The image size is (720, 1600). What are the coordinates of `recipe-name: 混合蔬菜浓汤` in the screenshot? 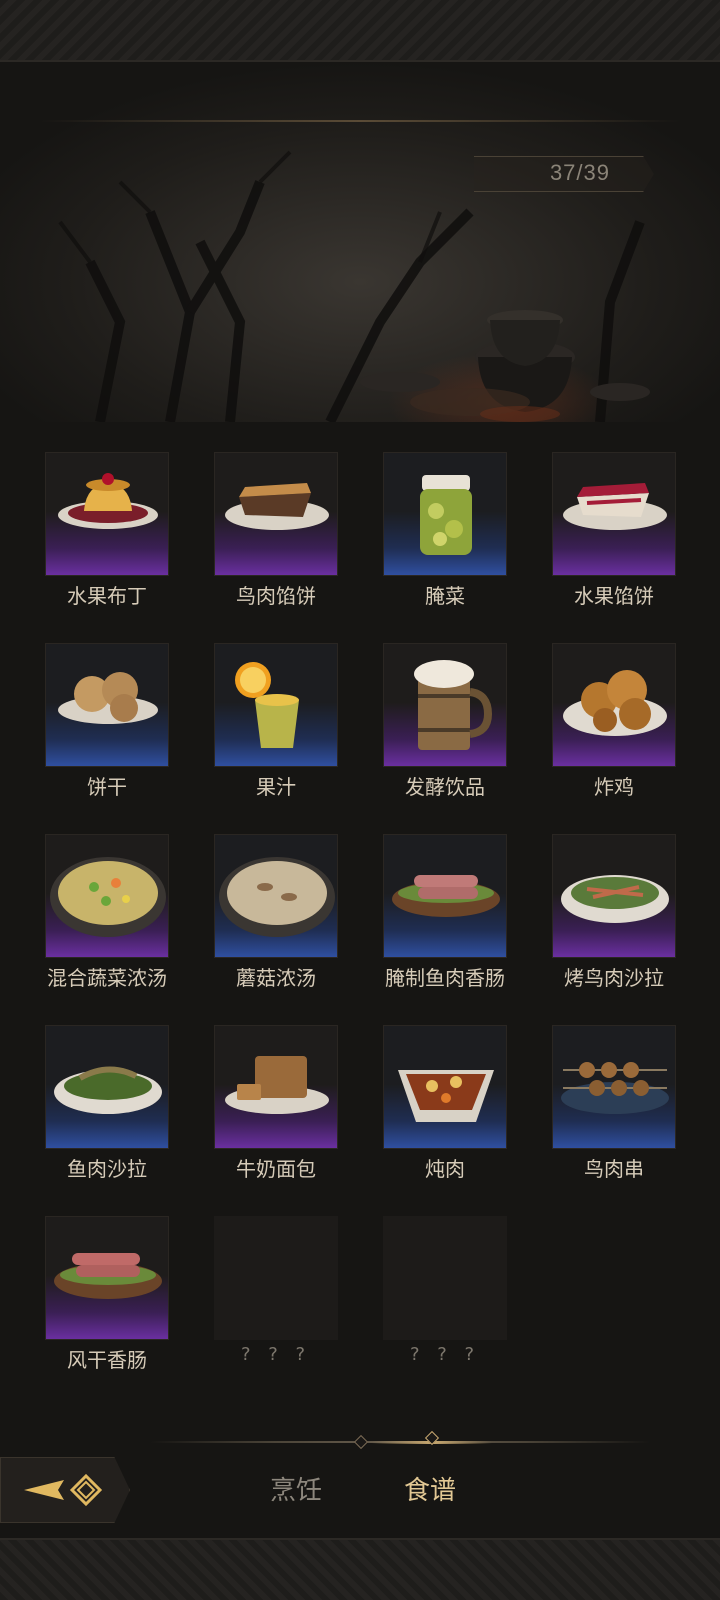 It's located at (107, 978).